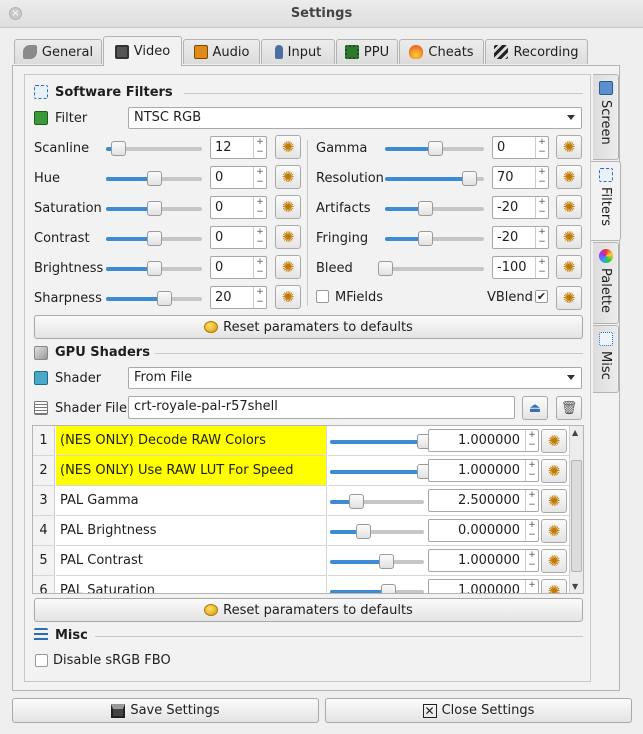  Describe the element at coordinates (569, 408) in the screenshot. I see `delete-file-button: 🗑` at that location.